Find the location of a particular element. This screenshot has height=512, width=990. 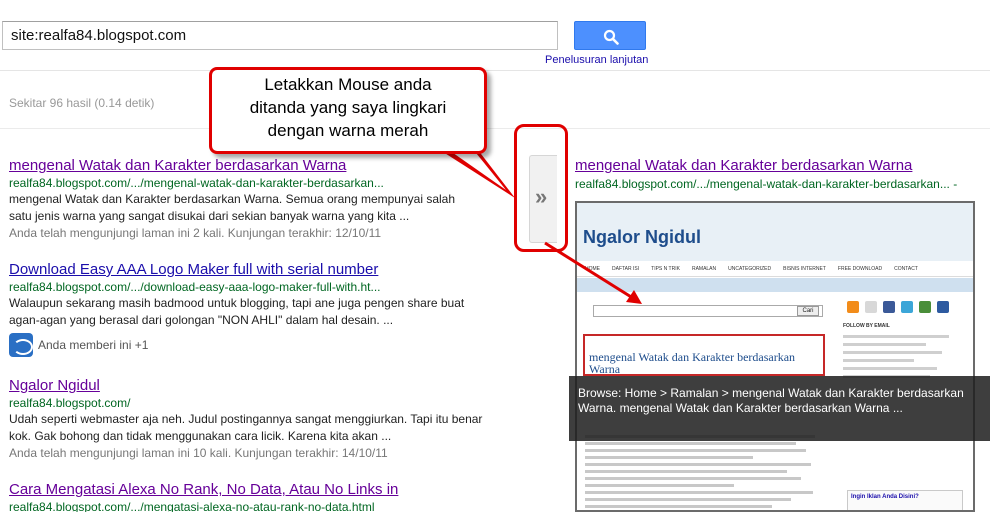

callout-line: ditanda yang saya lingkari is located at coordinates (348, 107).